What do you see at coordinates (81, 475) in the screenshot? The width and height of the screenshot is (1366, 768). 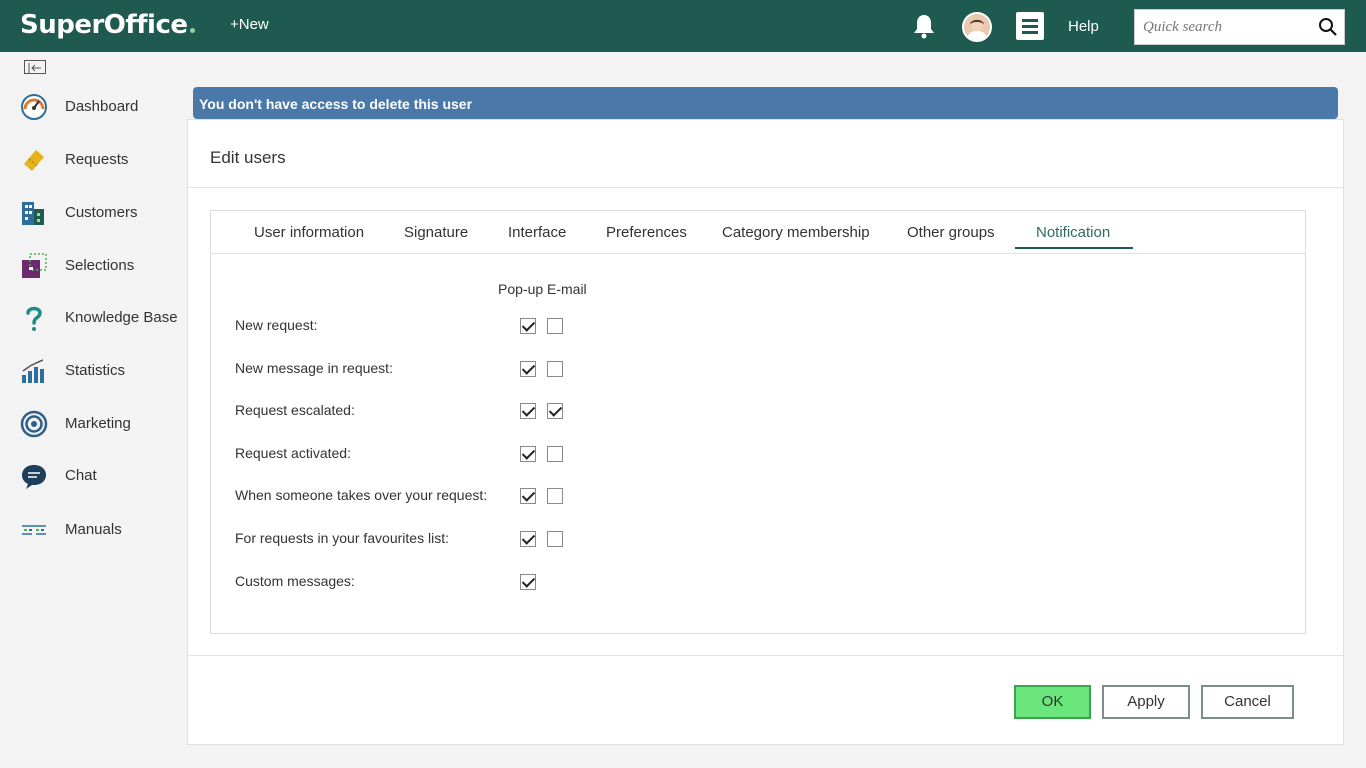 I see `sidebar-item-label: Chat` at bounding box center [81, 475].